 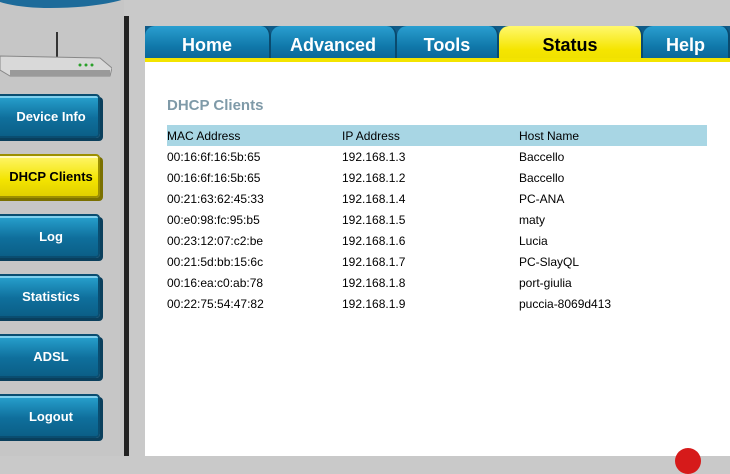 I want to click on mac-cell: 00:21:5d:bb:15:6c, so click(x=215, y=261).